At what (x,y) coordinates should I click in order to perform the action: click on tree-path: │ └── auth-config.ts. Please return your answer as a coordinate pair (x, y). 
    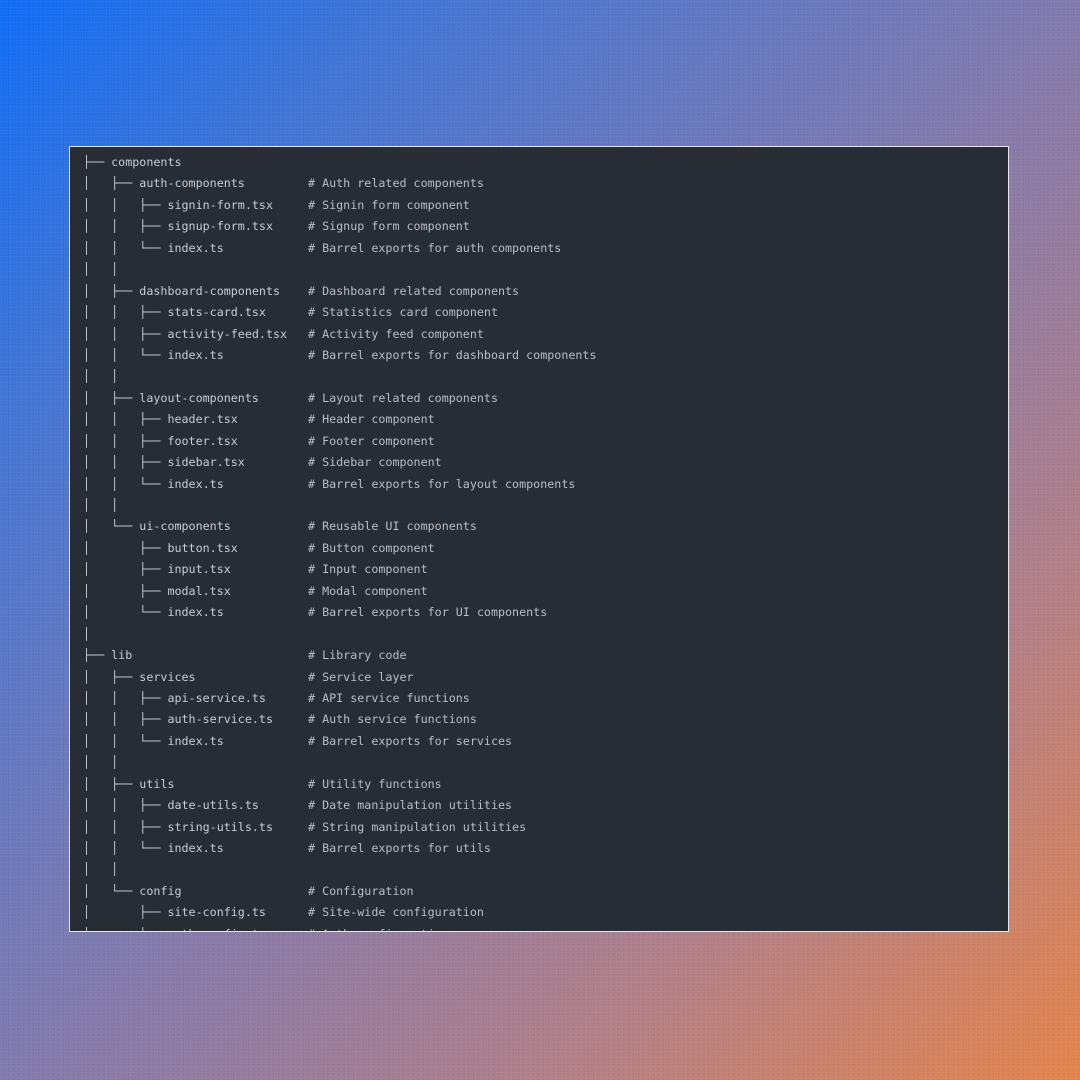
    Looking at the image, I should click on (195, 927).